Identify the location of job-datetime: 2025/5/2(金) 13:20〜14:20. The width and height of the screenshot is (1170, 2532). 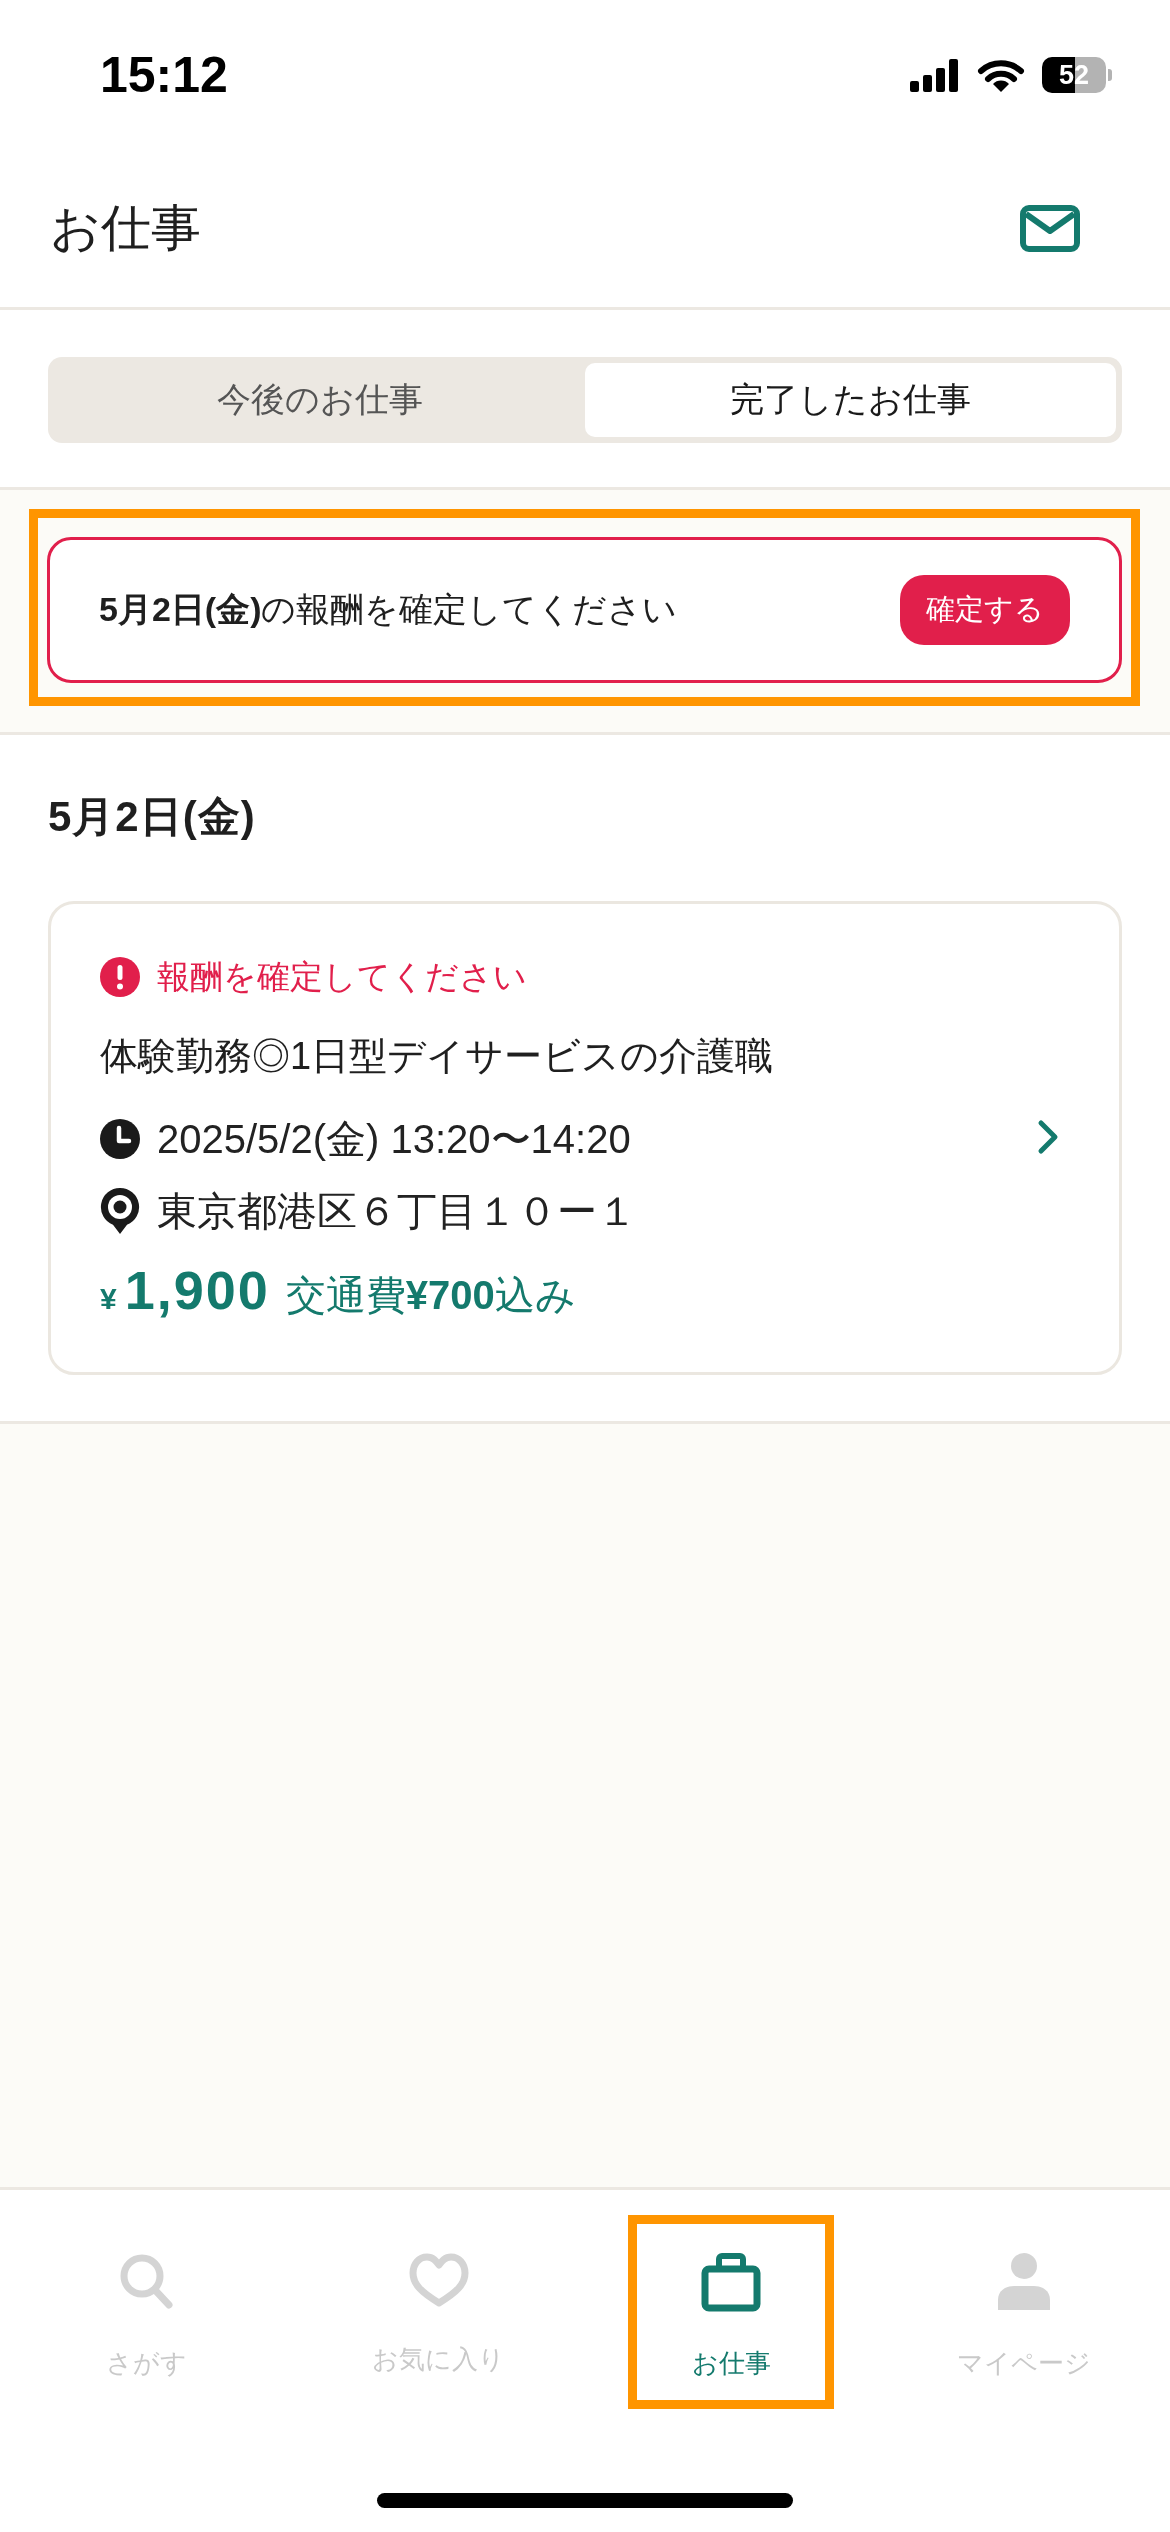
(394, 1139).